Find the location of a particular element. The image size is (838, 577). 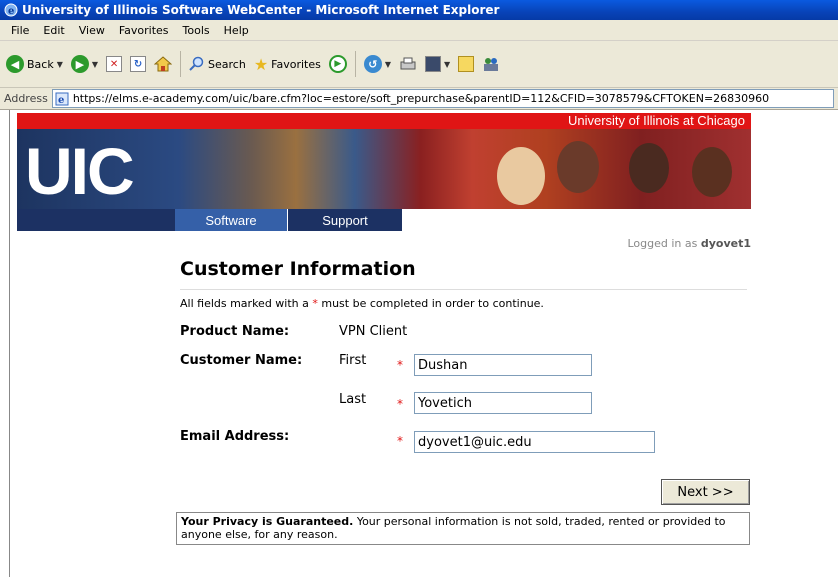

media-icon: ▶ is located at coordinates (337, 64).